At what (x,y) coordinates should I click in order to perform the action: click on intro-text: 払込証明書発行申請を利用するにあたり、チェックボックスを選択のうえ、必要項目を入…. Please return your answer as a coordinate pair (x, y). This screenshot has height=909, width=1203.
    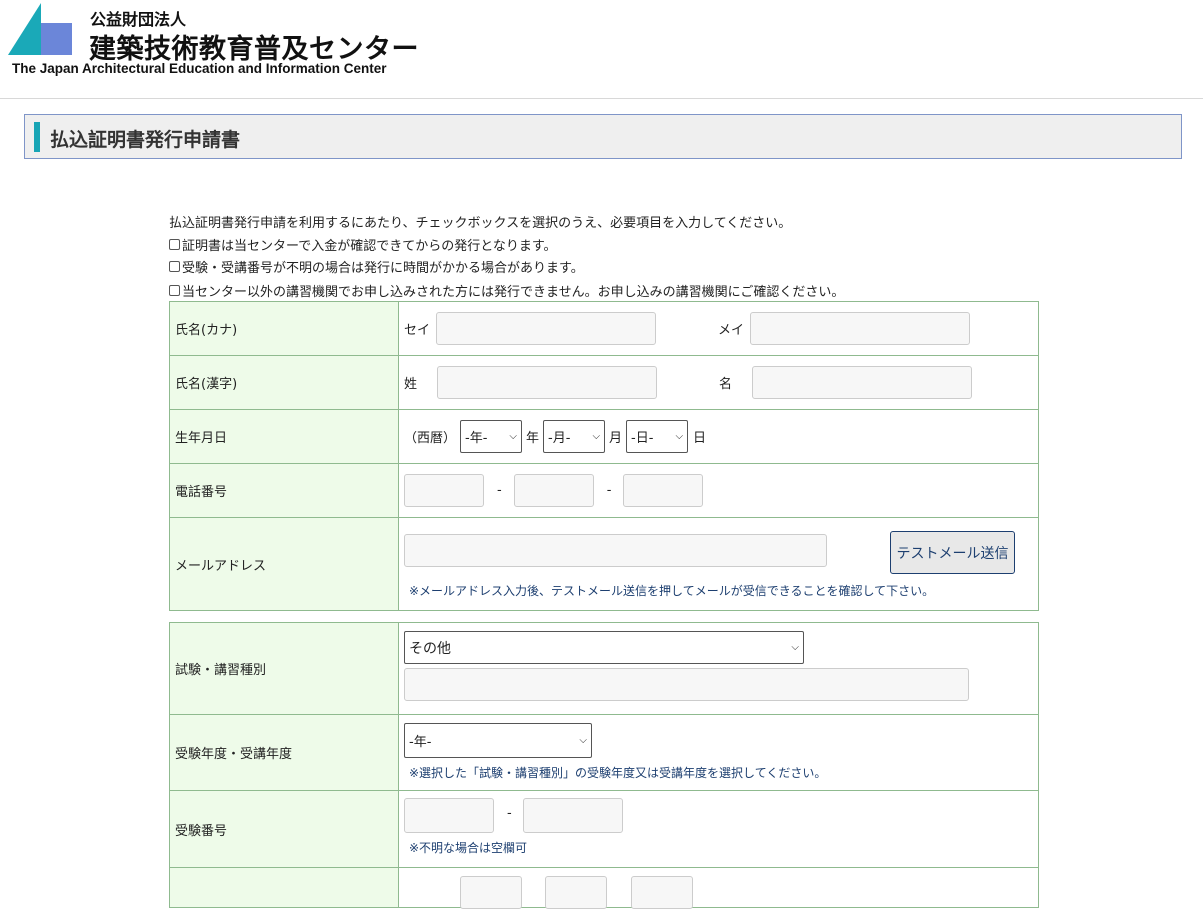
    Looking at the image, I should click on (480, 223).